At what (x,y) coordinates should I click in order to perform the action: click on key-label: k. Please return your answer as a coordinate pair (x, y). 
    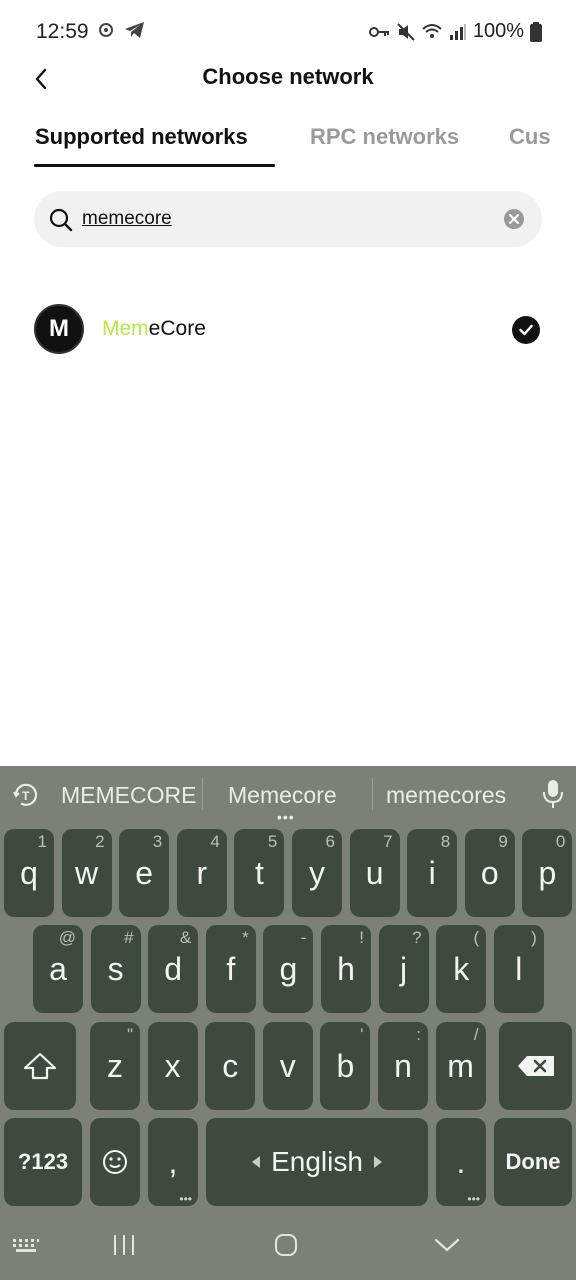
    Looking at the image, I should click on (461, 968).